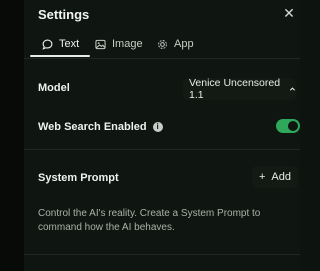 The width and height of the screenshot is (320, 271). I want to click on left-edge-strip, so click(12, 135).